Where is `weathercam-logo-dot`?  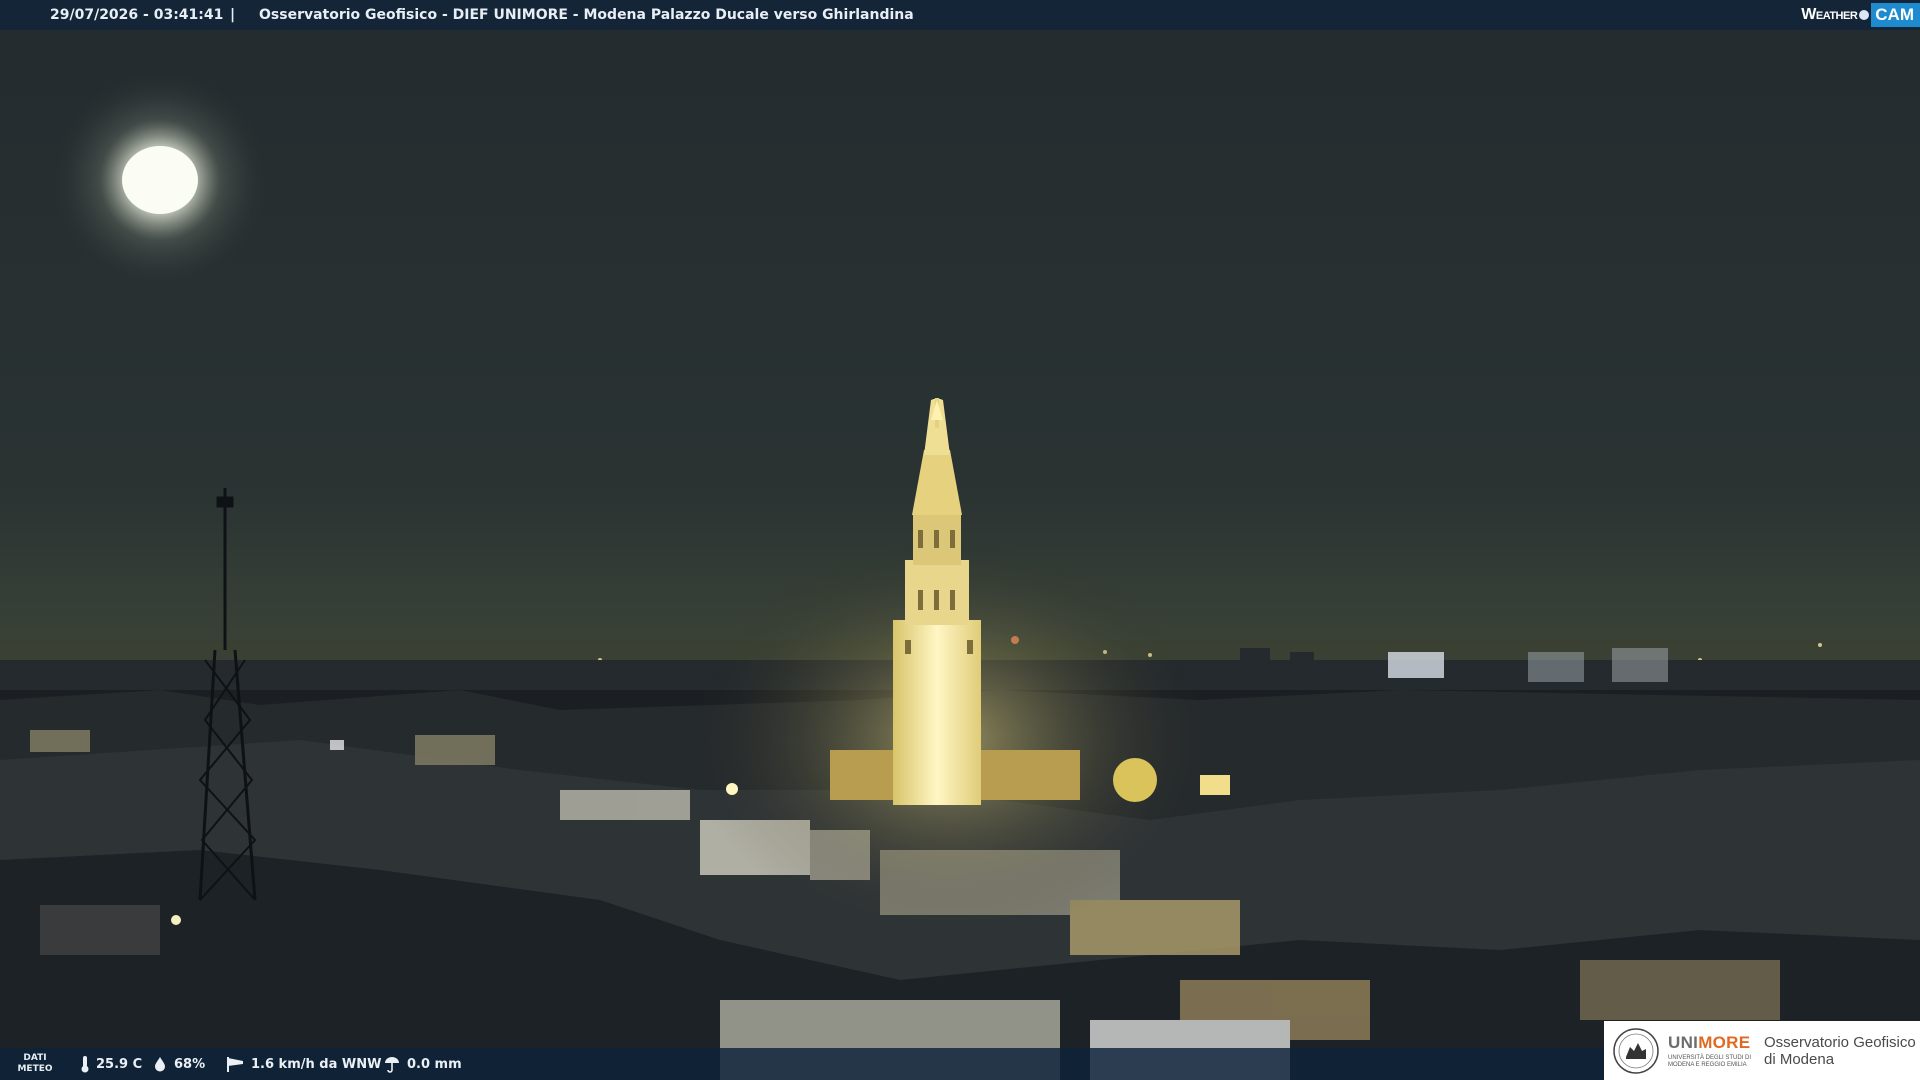
weathercam-logo-dot is located at coordinates (1864, 15).